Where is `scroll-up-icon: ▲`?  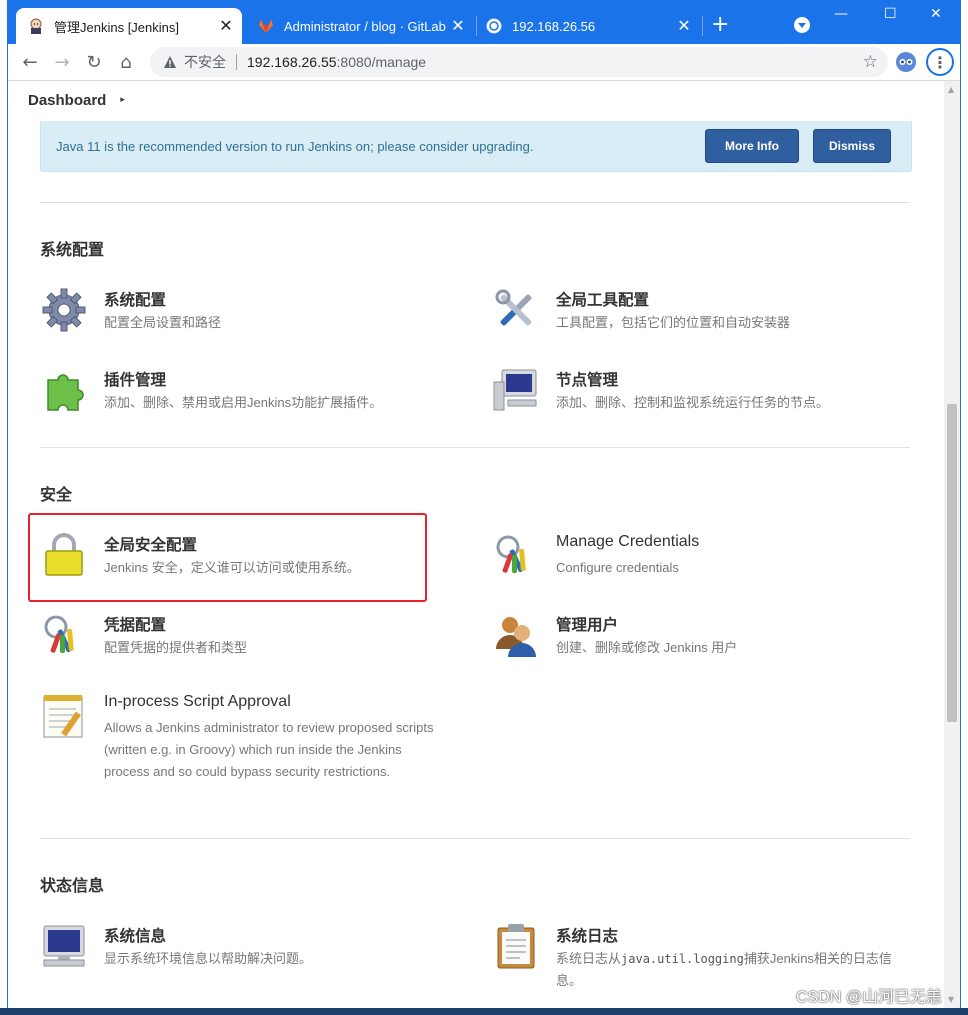
scroll-up-icon: ▲ is located at coordinates (951, 89).